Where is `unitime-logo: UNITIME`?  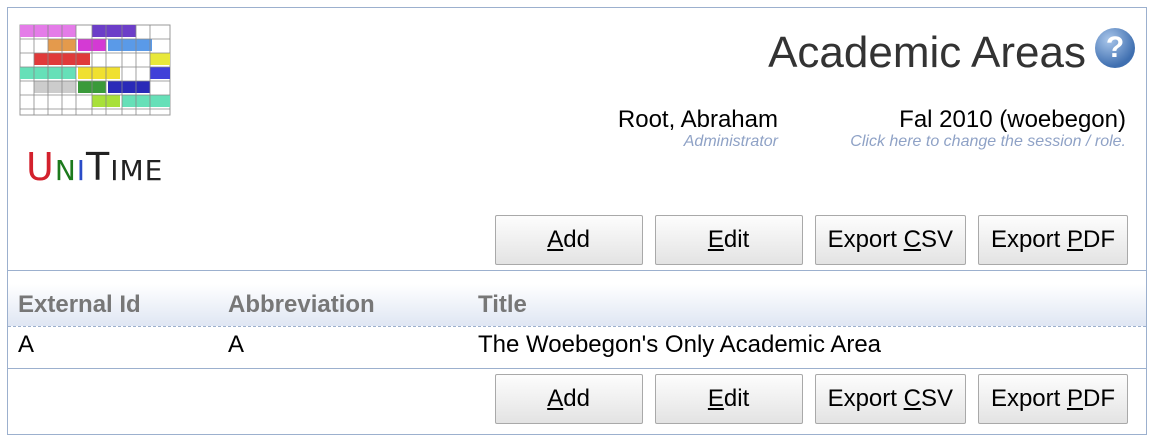 unitime-logo: UNITIME is located at coordinates (98, 106).